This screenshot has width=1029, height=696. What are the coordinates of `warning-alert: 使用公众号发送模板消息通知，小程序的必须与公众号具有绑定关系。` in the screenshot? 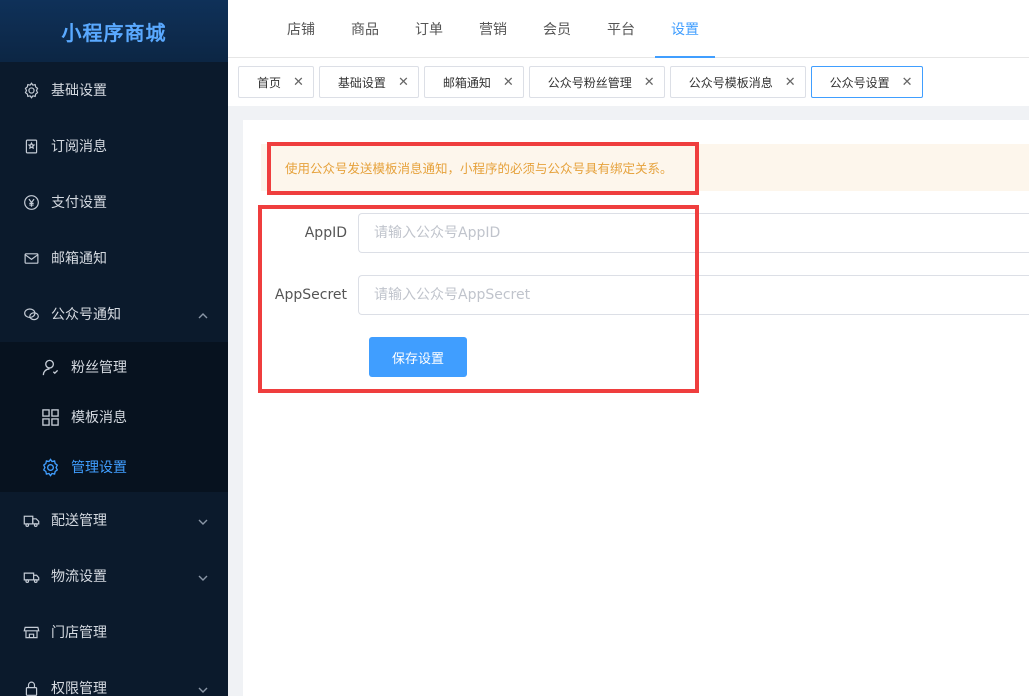 It's located at (645, 167).